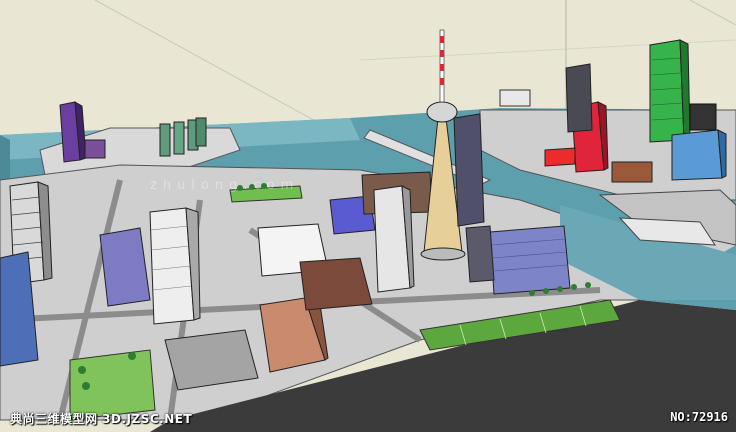 The width and height of the screenshot is (736, 432). Describe the element at coordinates (469, 170) in the screenshot. I see `building-dark-office` at that location.